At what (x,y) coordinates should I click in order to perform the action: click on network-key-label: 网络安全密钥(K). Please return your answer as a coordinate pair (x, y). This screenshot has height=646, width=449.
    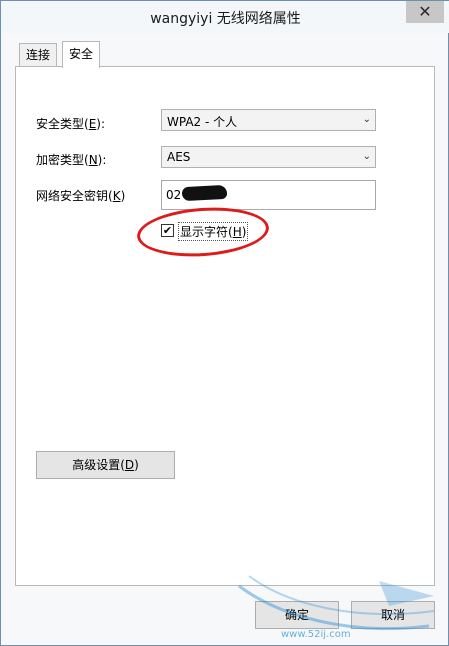
    Looking at the image, I should click on (81, 196).